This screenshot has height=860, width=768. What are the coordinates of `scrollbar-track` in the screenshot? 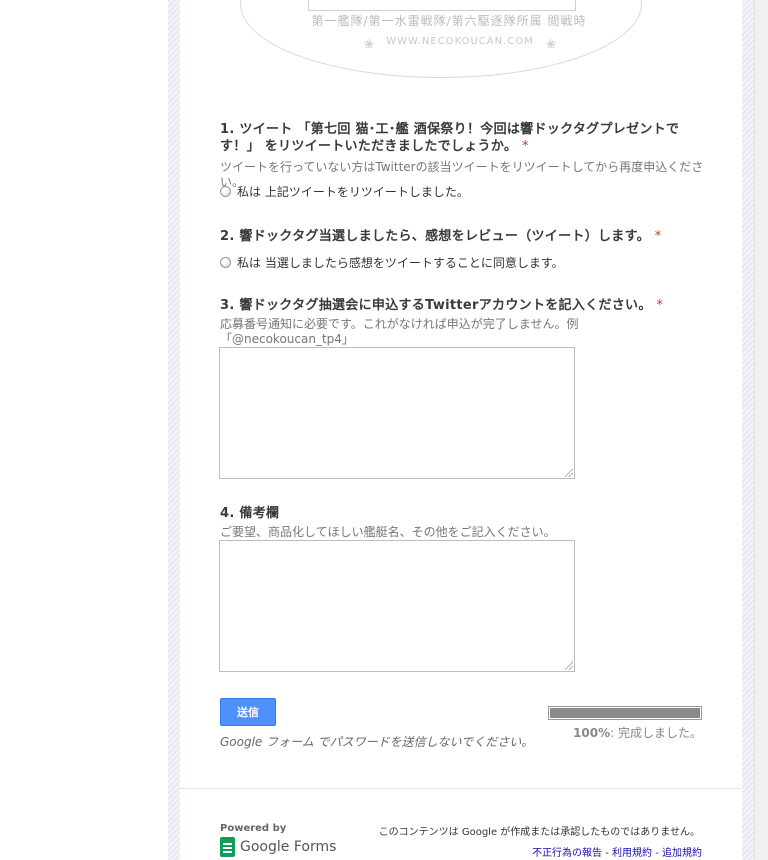 It's located at (761, 430).